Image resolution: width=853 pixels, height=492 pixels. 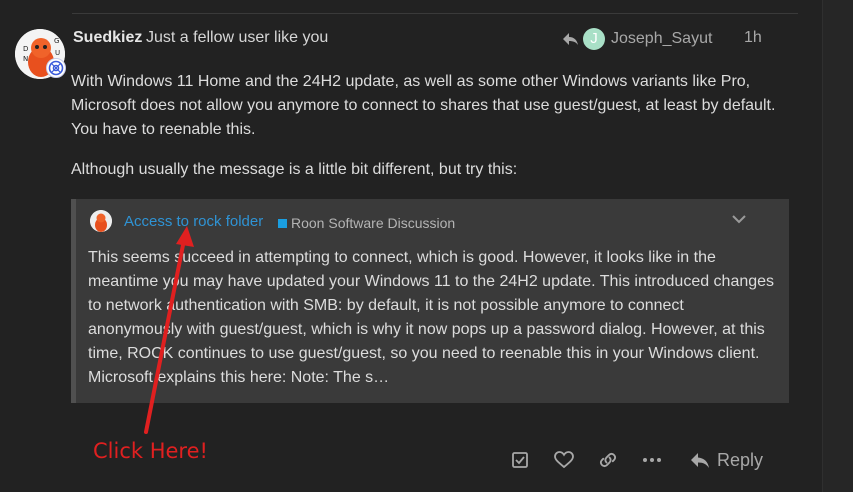 I want to click on quote-left-bar, so click(x=73, y=301).